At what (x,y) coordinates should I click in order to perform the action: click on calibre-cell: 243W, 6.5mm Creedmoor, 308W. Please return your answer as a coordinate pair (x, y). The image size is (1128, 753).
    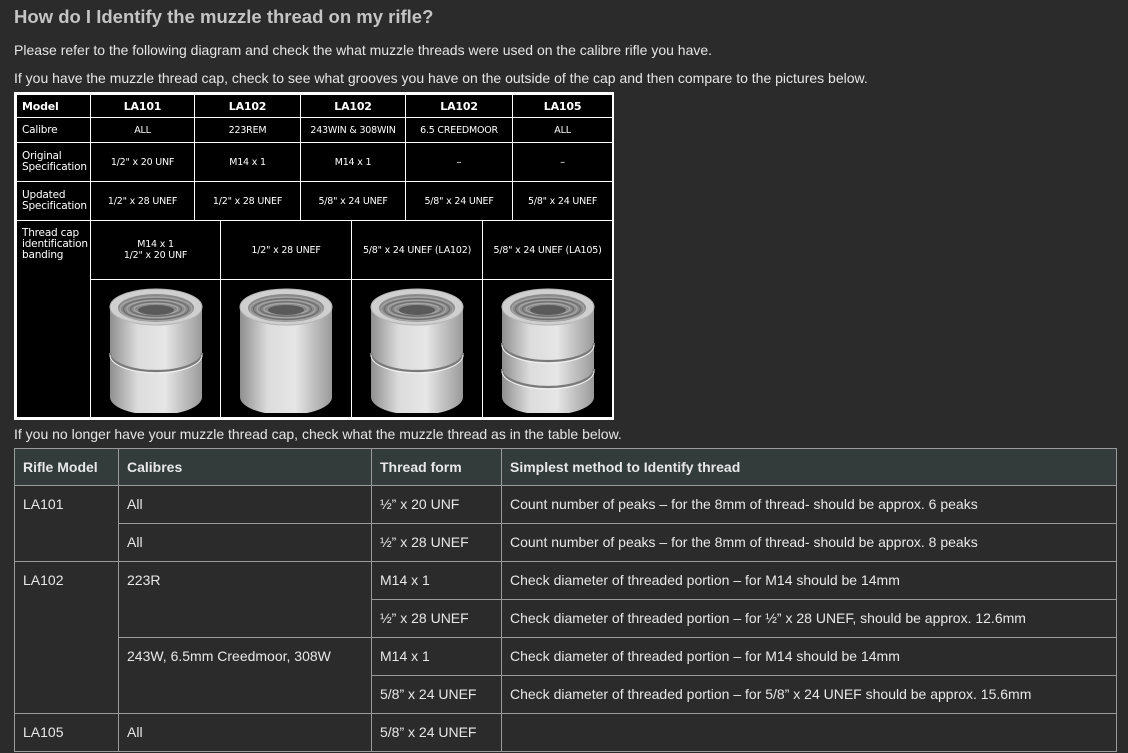
    Looking at the image, I should click on (245, 675).